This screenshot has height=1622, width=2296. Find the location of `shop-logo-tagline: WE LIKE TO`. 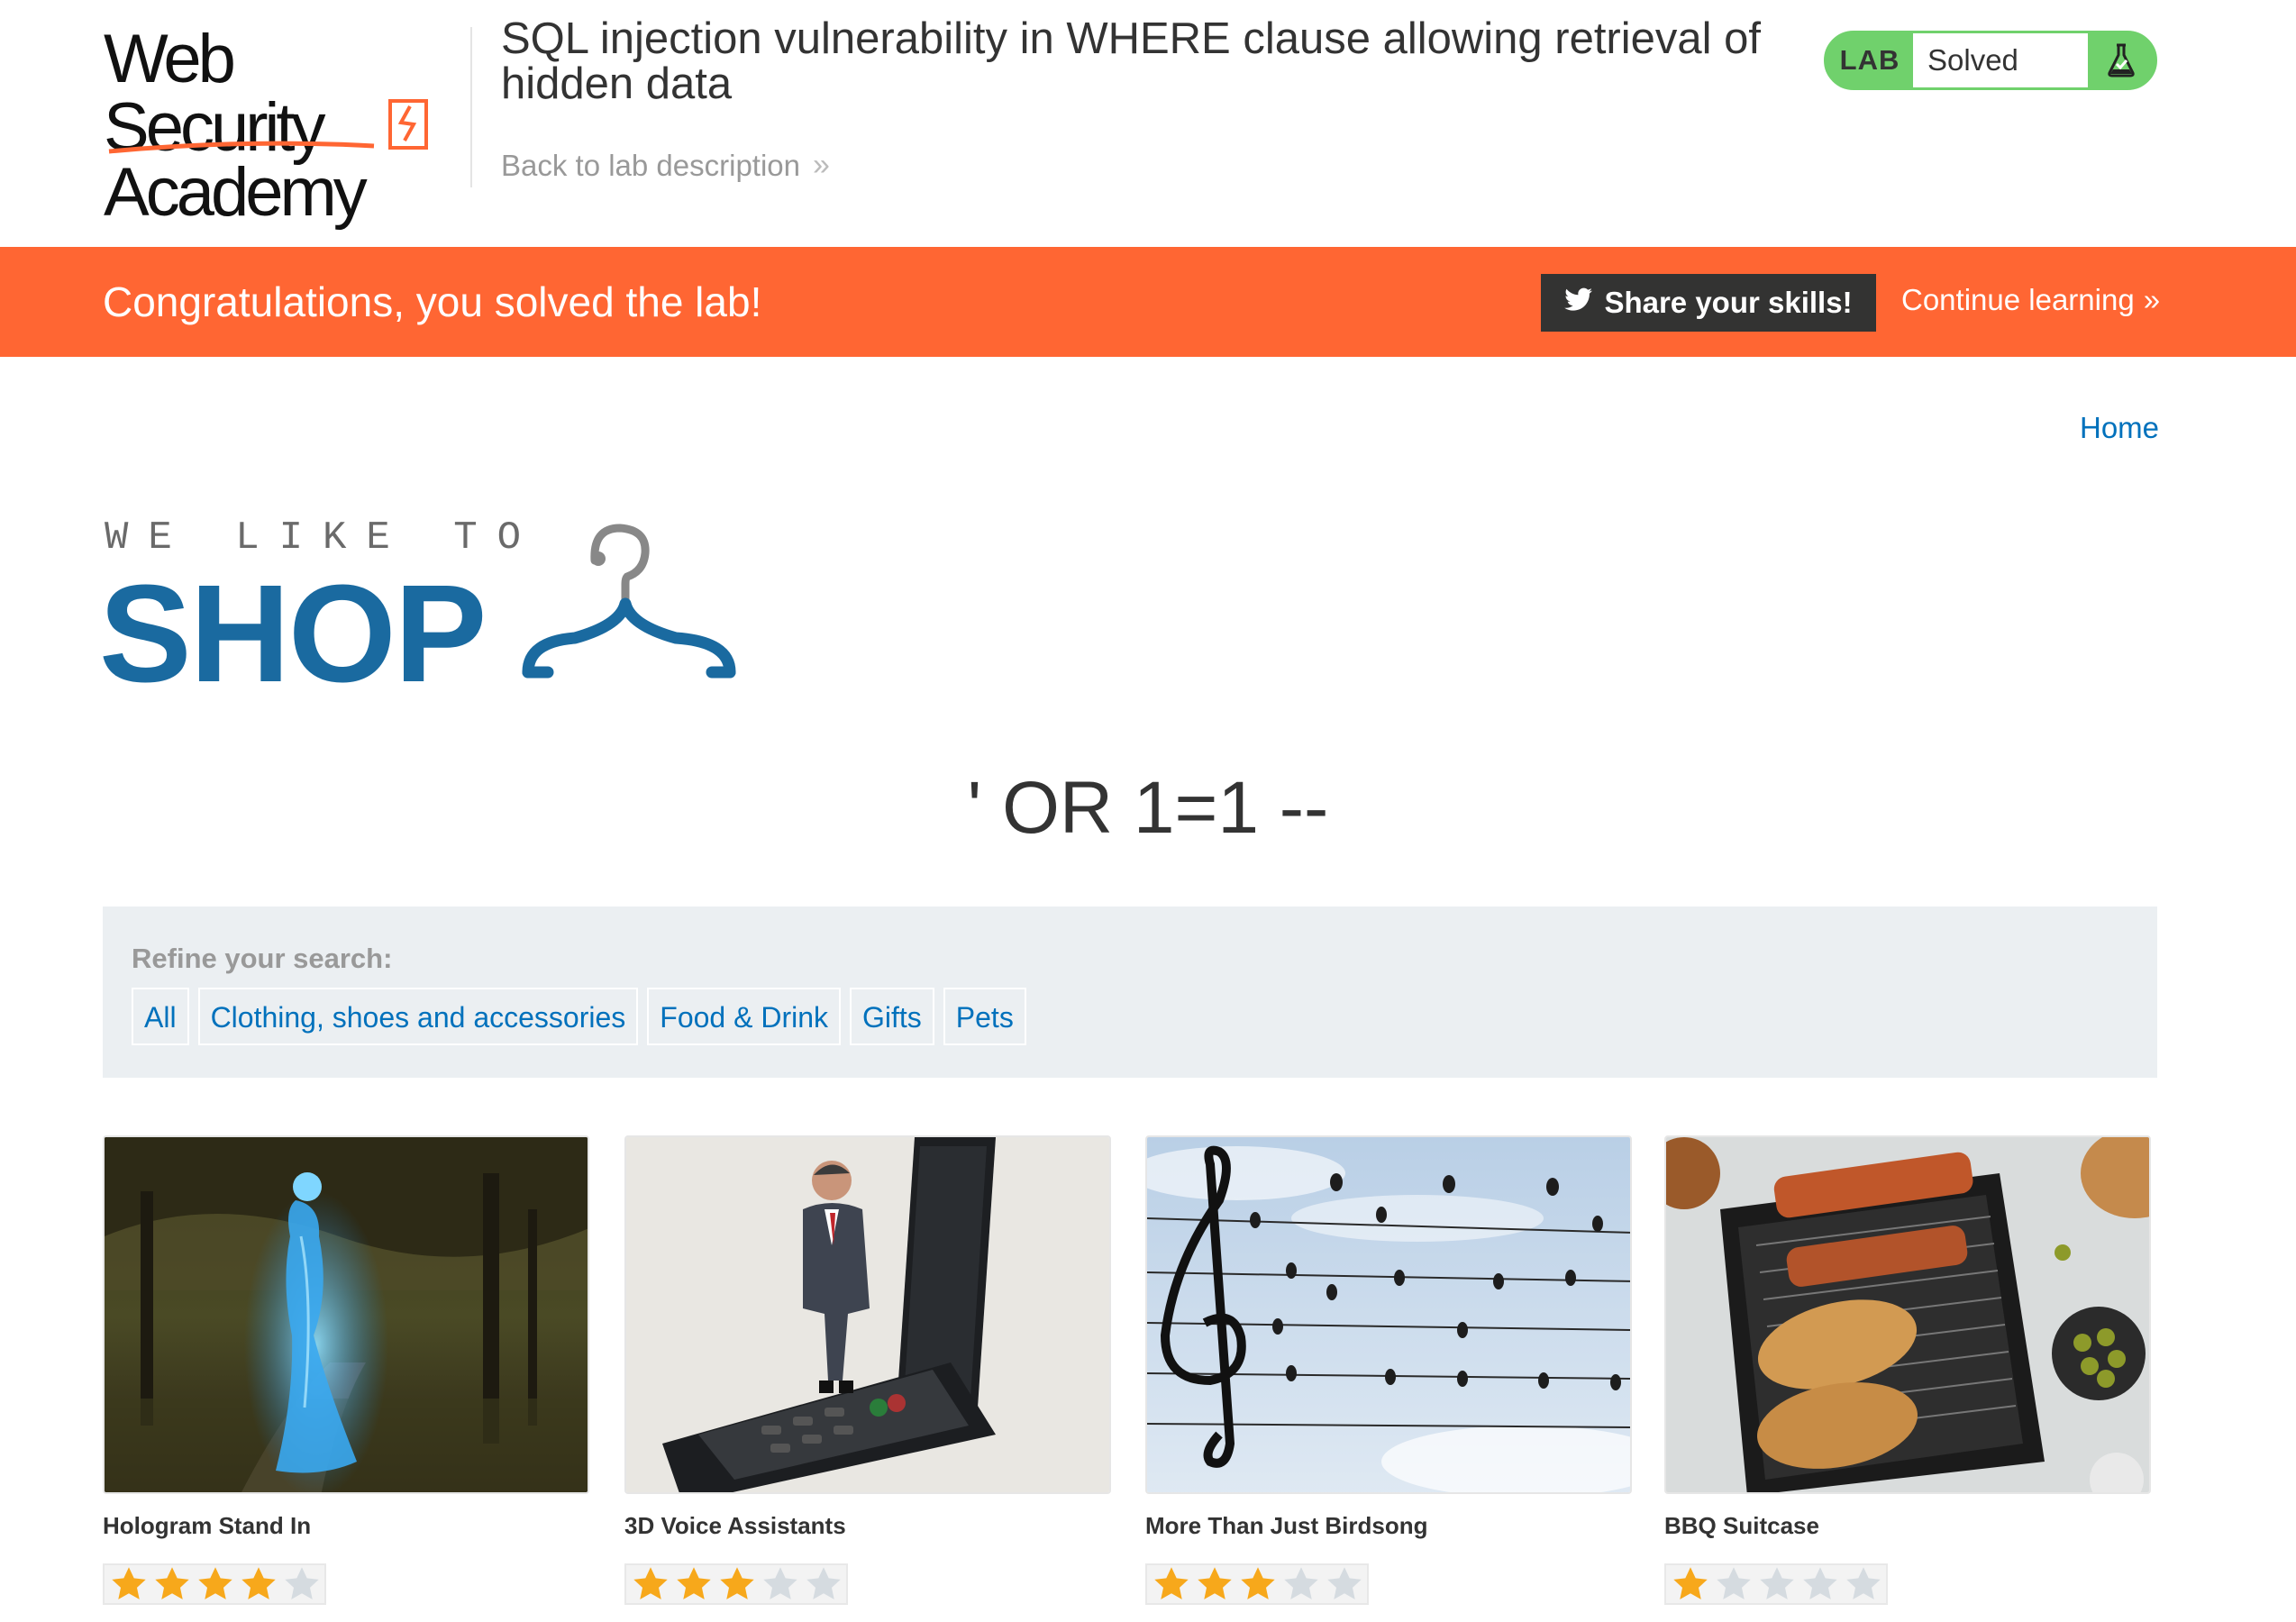

shop-logo-tagline: WE LIKE TO is located at coordinates (324, 537).